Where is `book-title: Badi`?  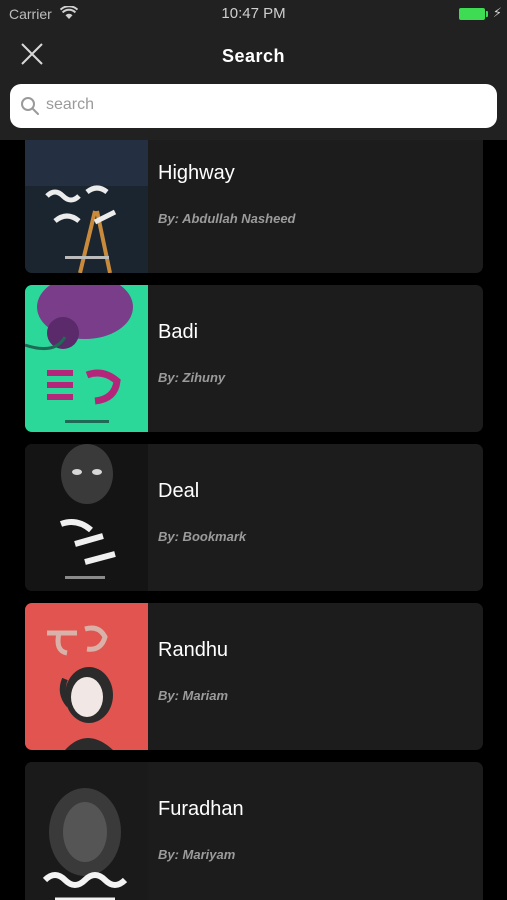
book-title: Badi is located at coordinates (178, 332).